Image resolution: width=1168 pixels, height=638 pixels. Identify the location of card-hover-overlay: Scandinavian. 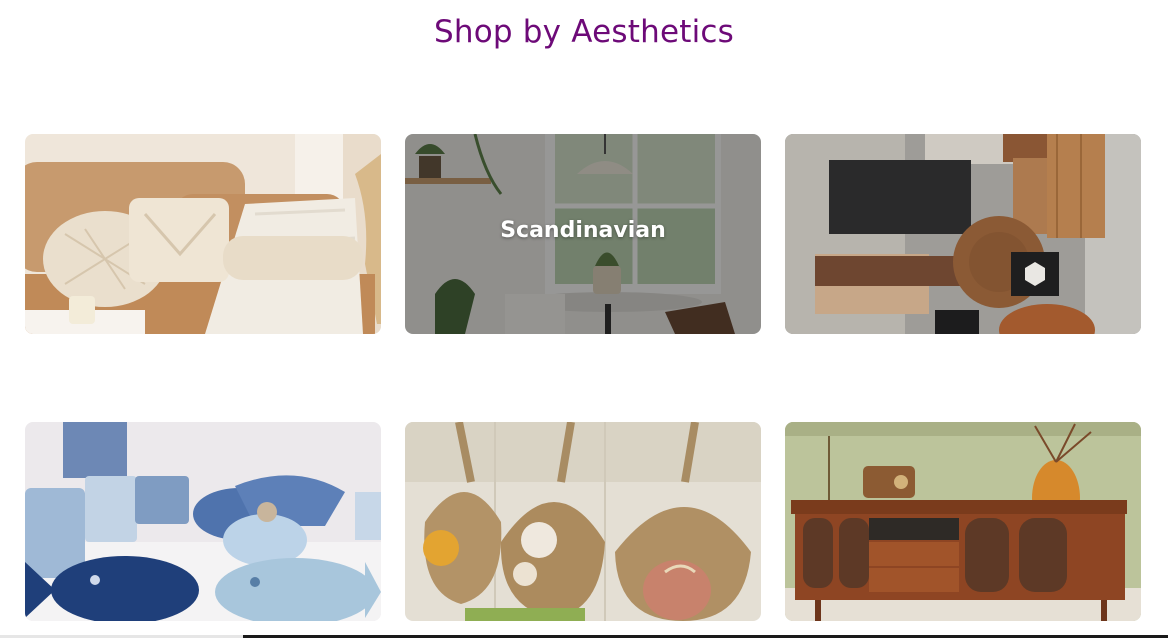
(583, 234).